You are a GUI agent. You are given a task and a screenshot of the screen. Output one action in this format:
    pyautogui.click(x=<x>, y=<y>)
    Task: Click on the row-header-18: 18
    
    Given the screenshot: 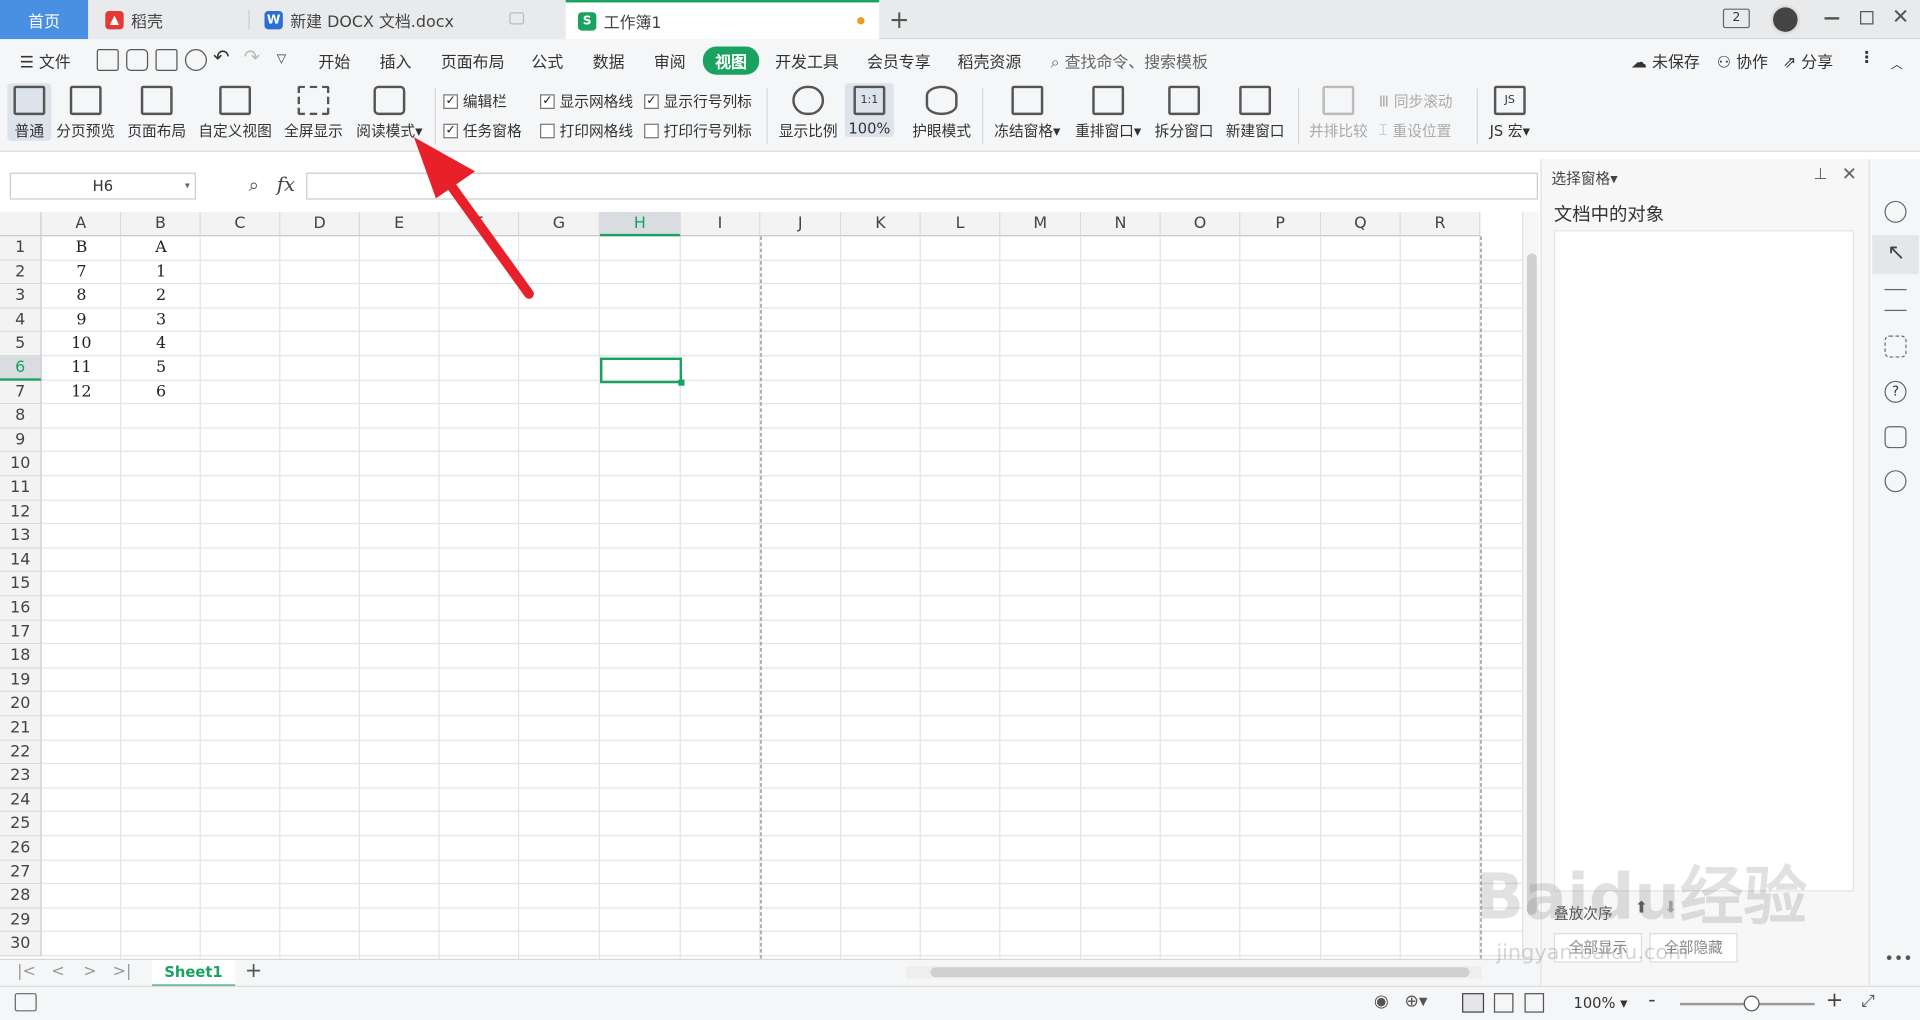 What is the action you would take?
    pyautogui.click(x=21, y=656)
    